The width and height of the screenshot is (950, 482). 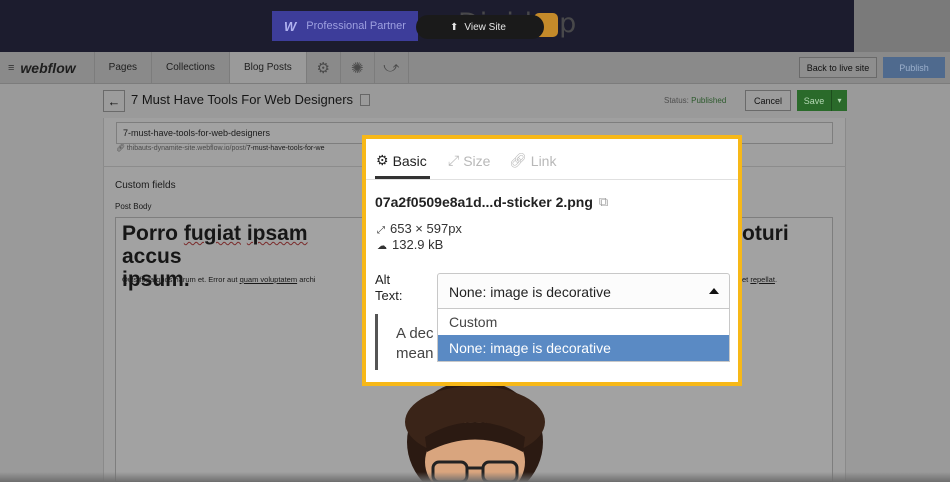 I want to click on partner-label: Professional Partner, so click(x=356, y=26).